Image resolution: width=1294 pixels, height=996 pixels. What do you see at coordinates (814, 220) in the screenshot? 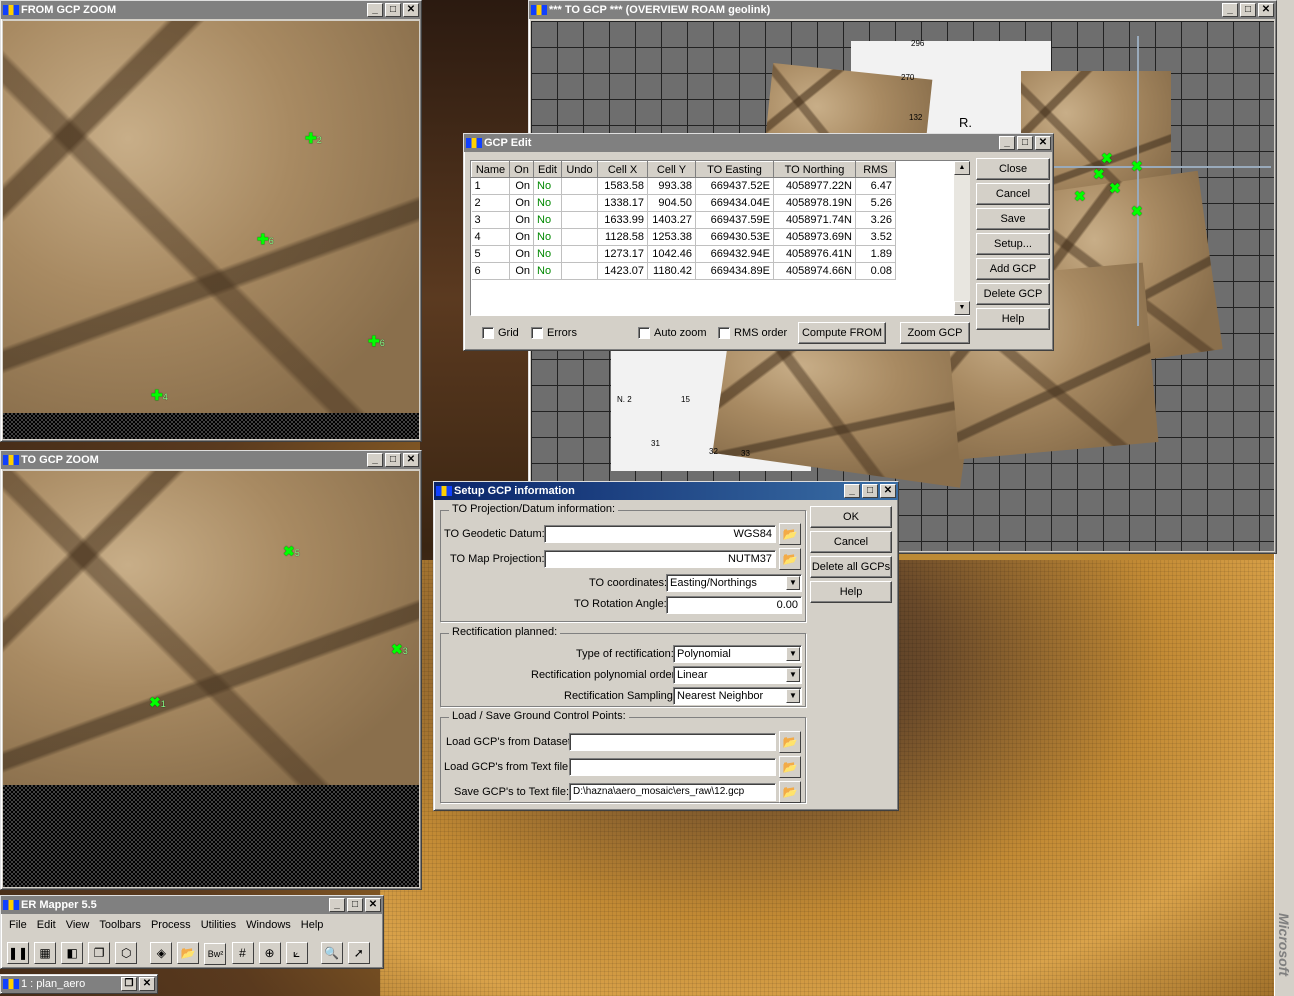
I see `table-cell: 4058971.74N` at bounding box center [814, 220].